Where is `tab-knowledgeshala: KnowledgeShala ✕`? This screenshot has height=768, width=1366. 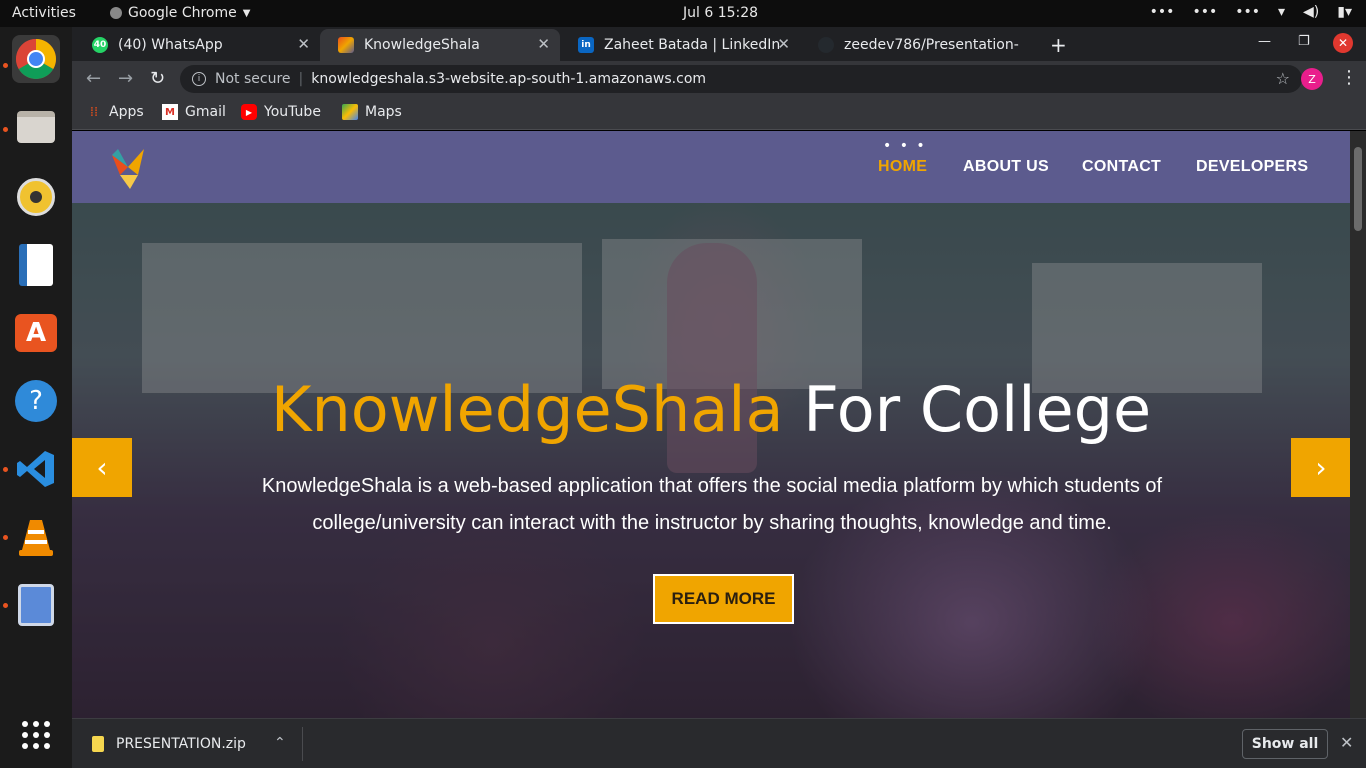 tab-knowledgeshala: KnowledgeShala ✕ is located at coordinates (440, 45).